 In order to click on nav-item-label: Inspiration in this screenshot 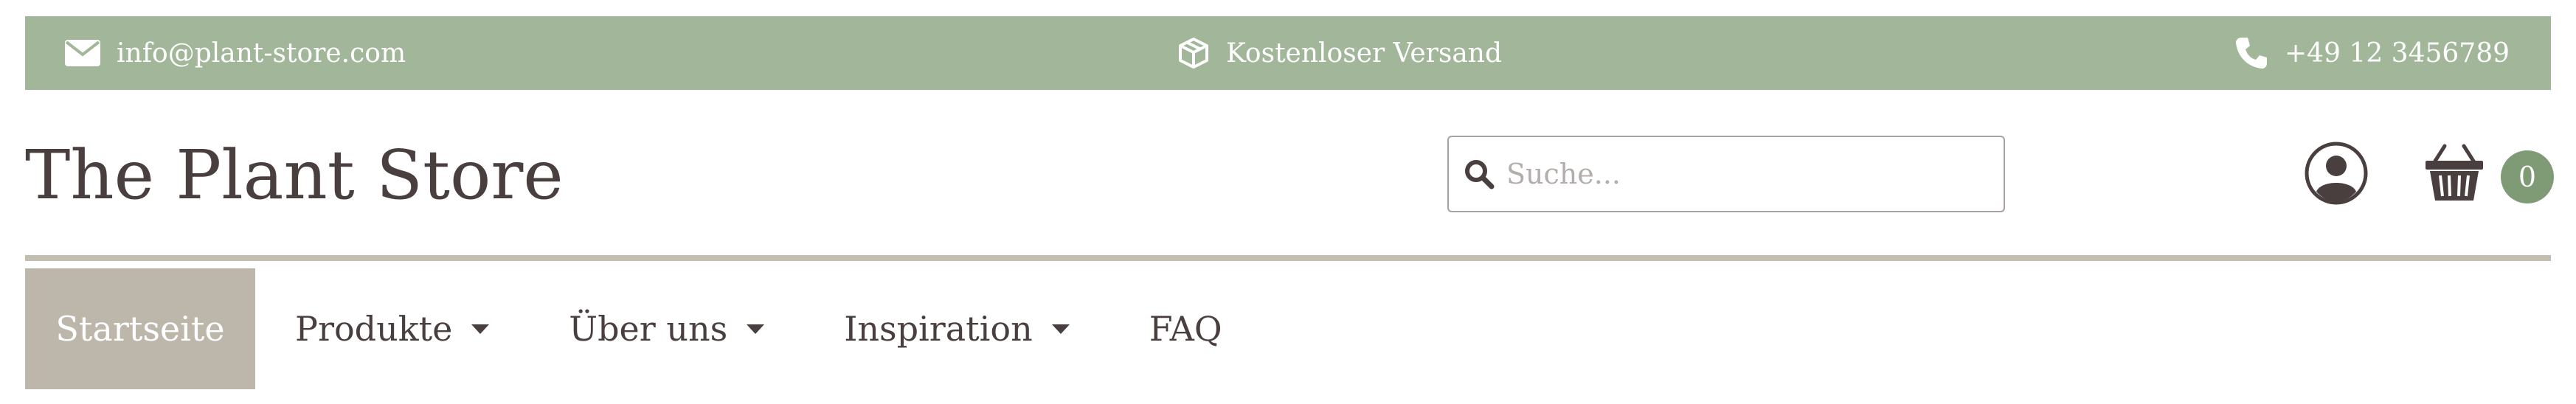, I will do `click(939, 329)`.